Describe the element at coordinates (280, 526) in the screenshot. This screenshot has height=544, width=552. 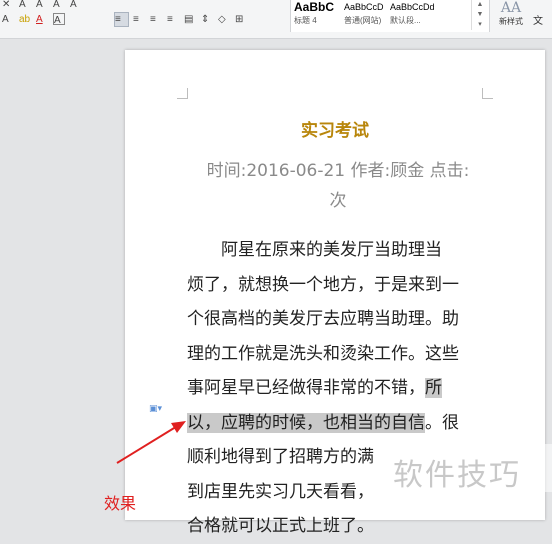
I see `text-line: 合格就可以正式上班了。` at that location.